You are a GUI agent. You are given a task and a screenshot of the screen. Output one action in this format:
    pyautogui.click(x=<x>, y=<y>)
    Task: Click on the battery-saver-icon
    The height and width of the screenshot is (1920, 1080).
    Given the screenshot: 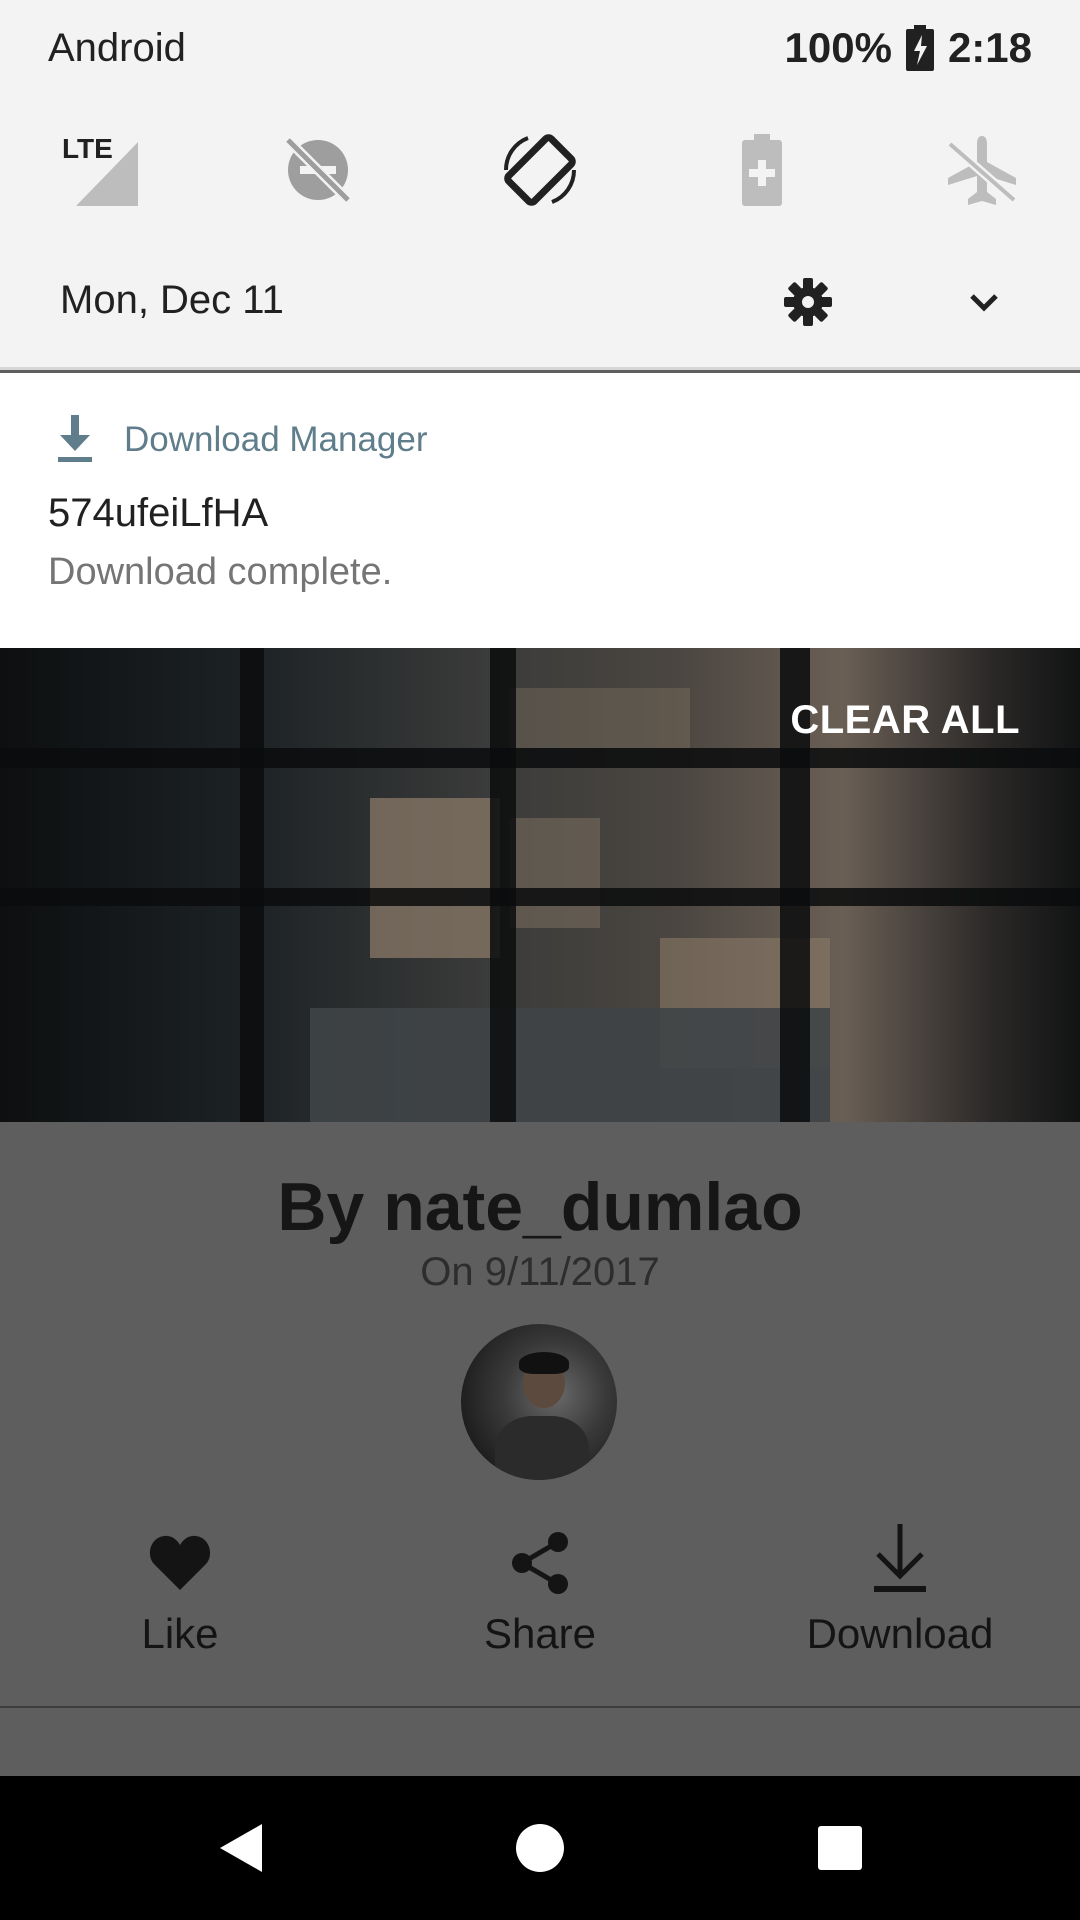 What is the action you would take?
    pyautogui.click(x=762, y=170)
    